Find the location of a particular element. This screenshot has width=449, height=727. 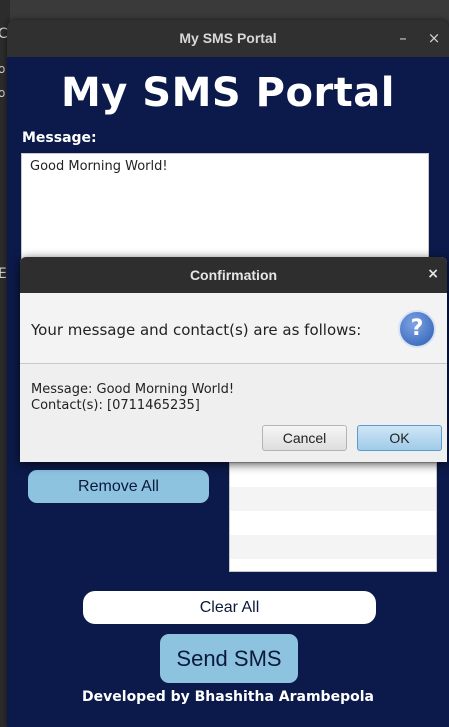

contact-list is located at coordinates (333, 517).